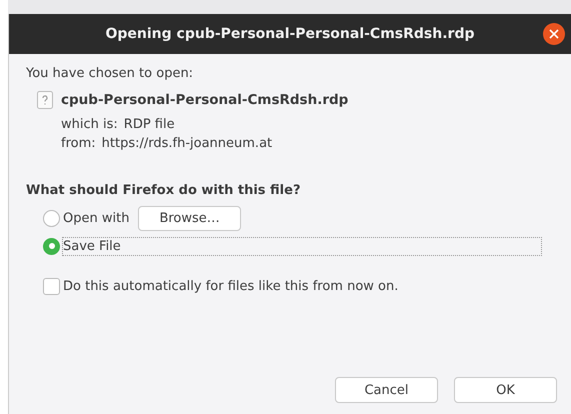 The width and height of the screenshot is (571, 414). I want to click on option-label: Save File, so click(302, 246).